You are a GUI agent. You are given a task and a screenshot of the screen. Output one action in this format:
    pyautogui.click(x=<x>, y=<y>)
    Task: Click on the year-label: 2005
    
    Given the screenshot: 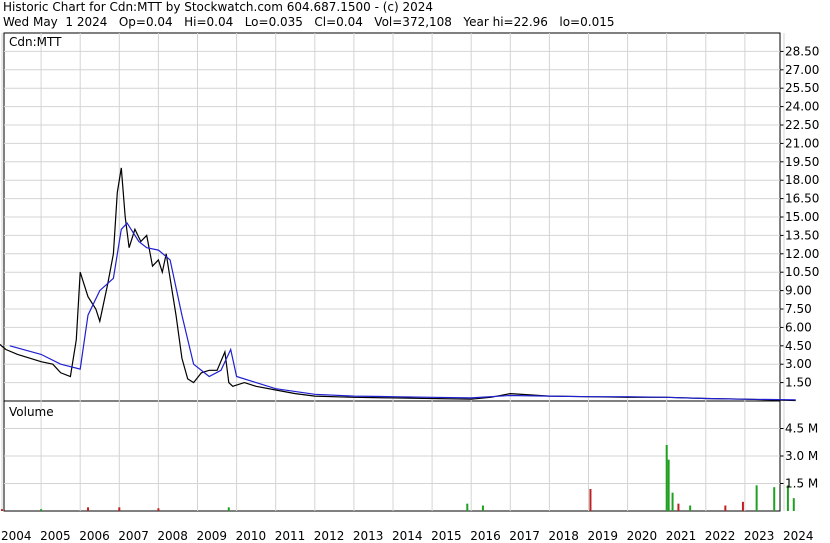 What is the action you would take?
    pyautogui.click(x=55, y=536)
    